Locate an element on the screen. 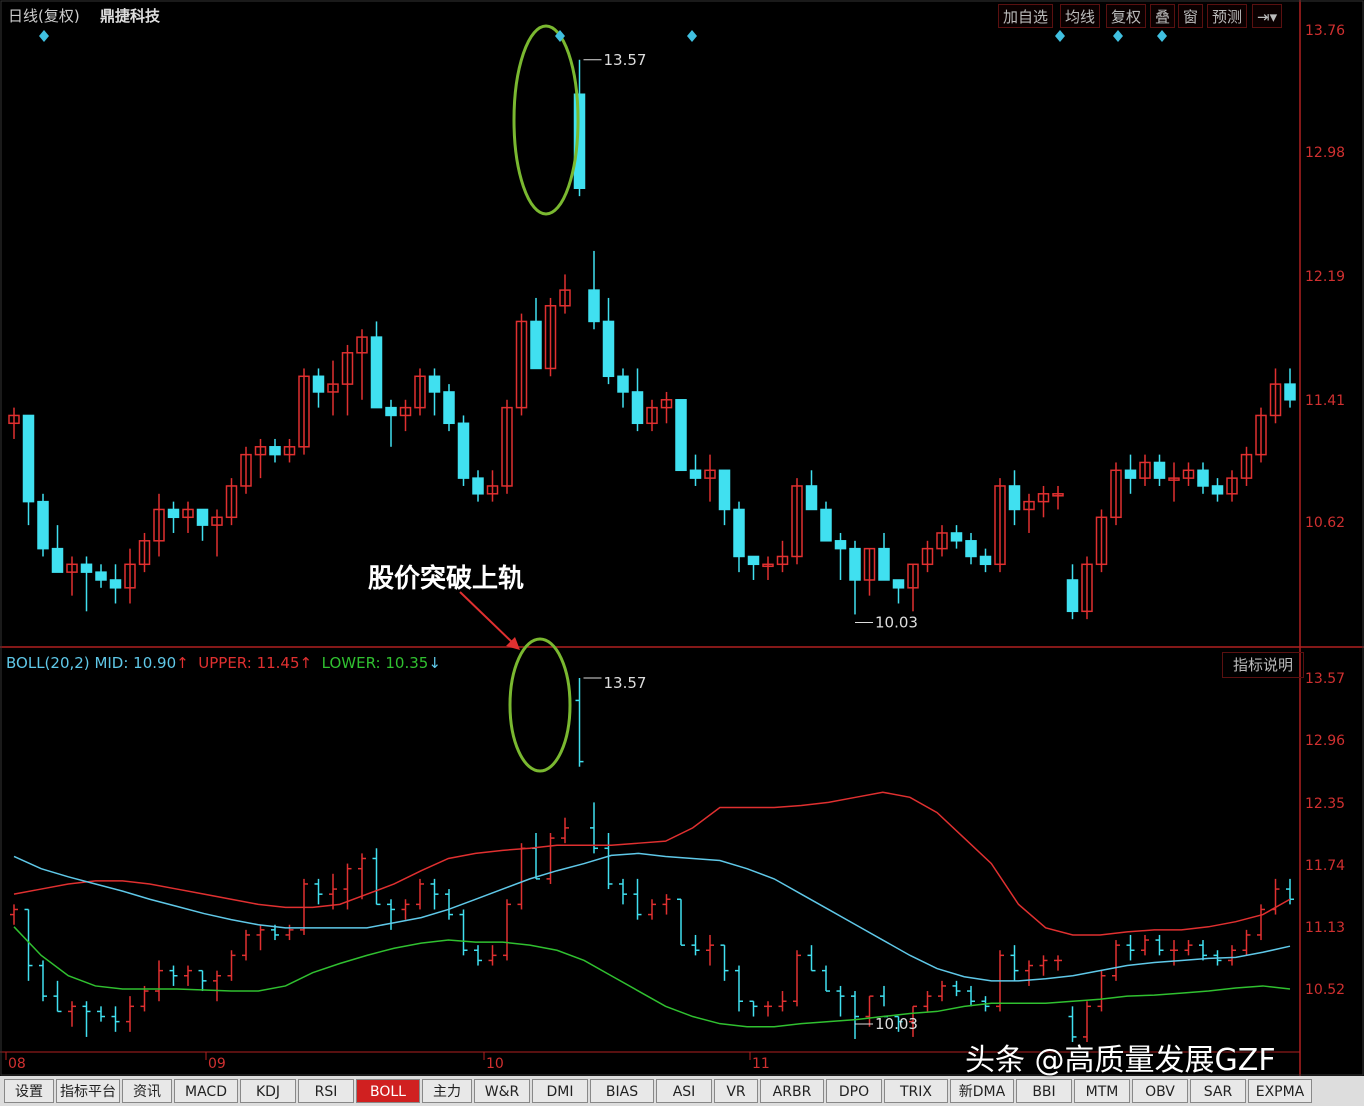 This screenshot has width=1364, height=1106. tab-主力: 主力 is located at coordinates (447, 1091).